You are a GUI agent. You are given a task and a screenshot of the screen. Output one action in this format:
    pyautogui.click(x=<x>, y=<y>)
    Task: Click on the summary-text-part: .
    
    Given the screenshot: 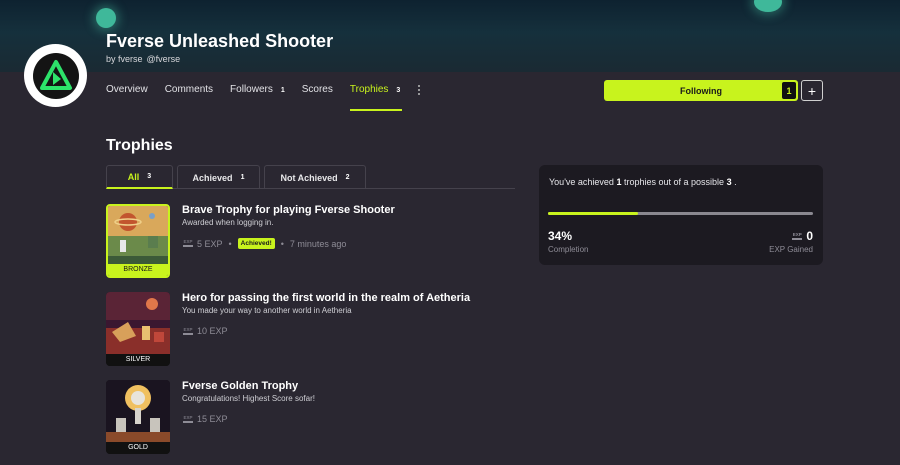 What is the action you would take?
    pyautogui.click(x=735, y=182)
    